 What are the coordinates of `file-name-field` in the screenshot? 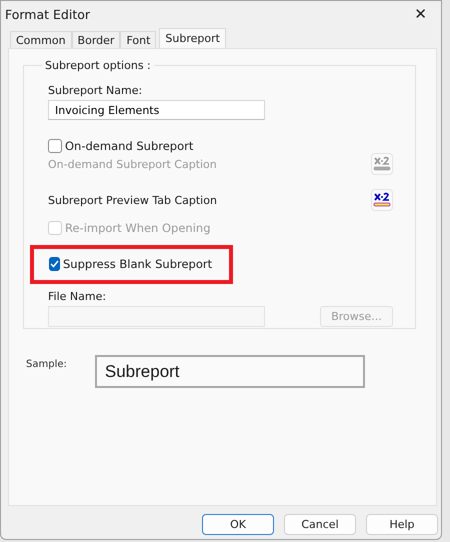 It's located at (156, 316).